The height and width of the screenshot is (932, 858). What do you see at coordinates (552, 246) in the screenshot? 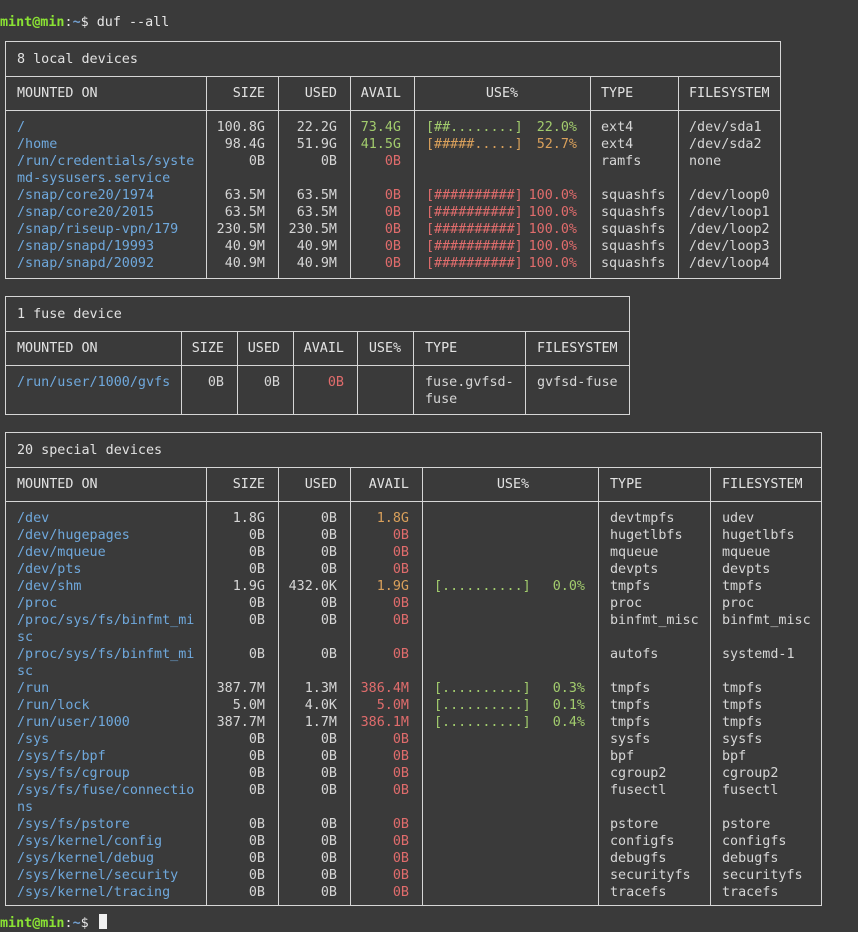
I see `usage-percent: 100.0%` at bounding box center [552, 246].